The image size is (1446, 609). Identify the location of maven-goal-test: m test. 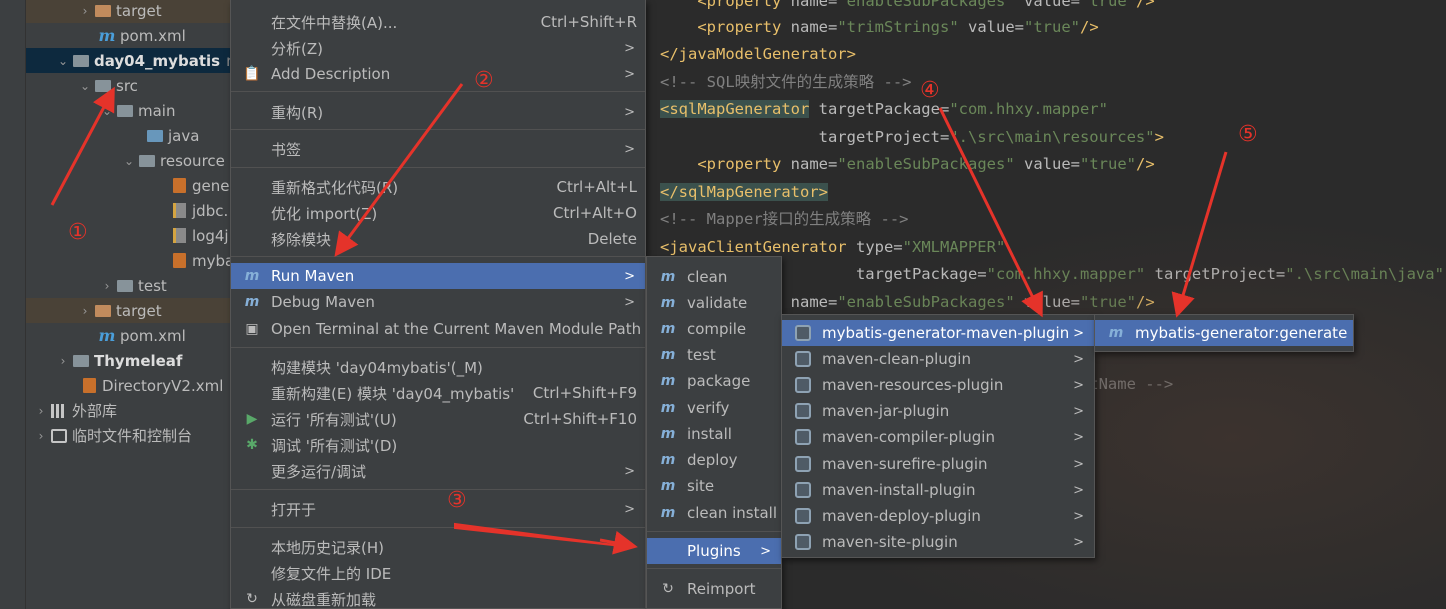
(714, 355).